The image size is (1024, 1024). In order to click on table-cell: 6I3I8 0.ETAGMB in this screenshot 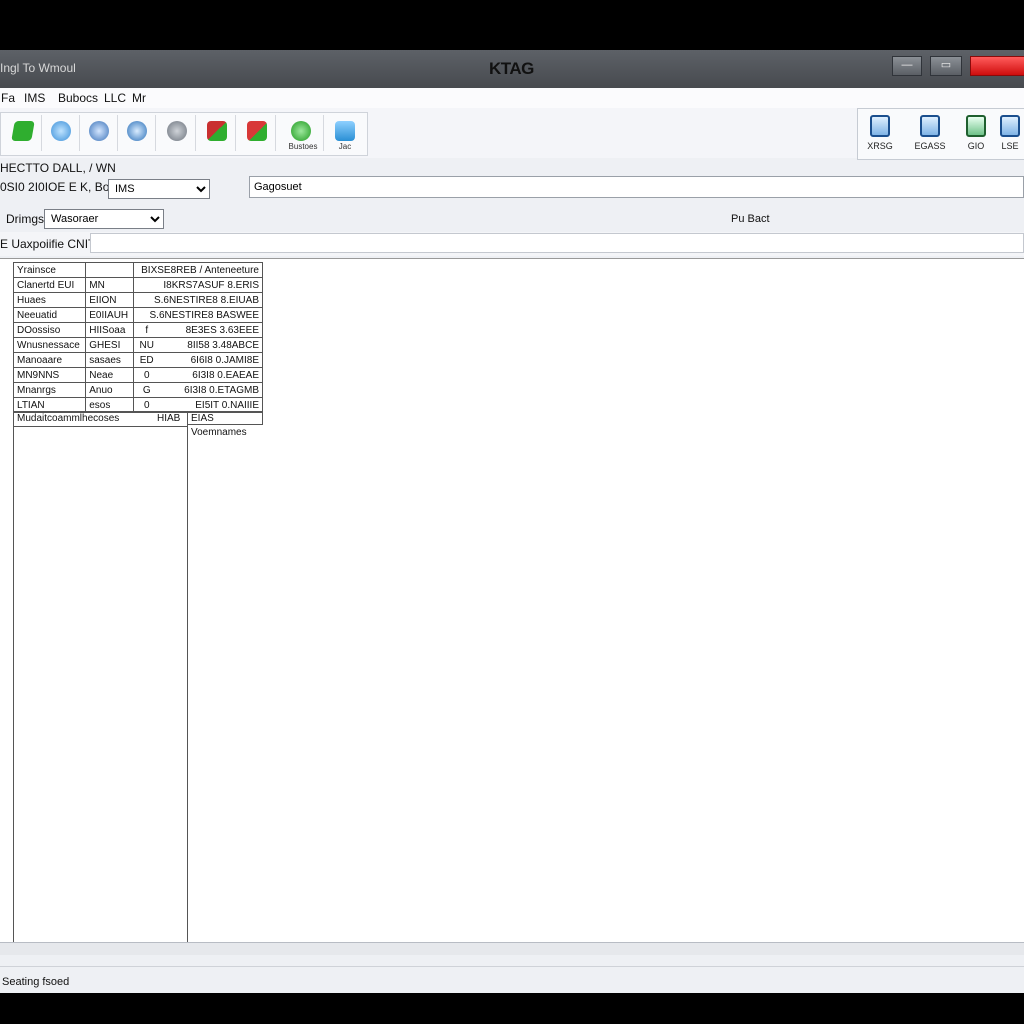, I will do `click(211, 390)`.